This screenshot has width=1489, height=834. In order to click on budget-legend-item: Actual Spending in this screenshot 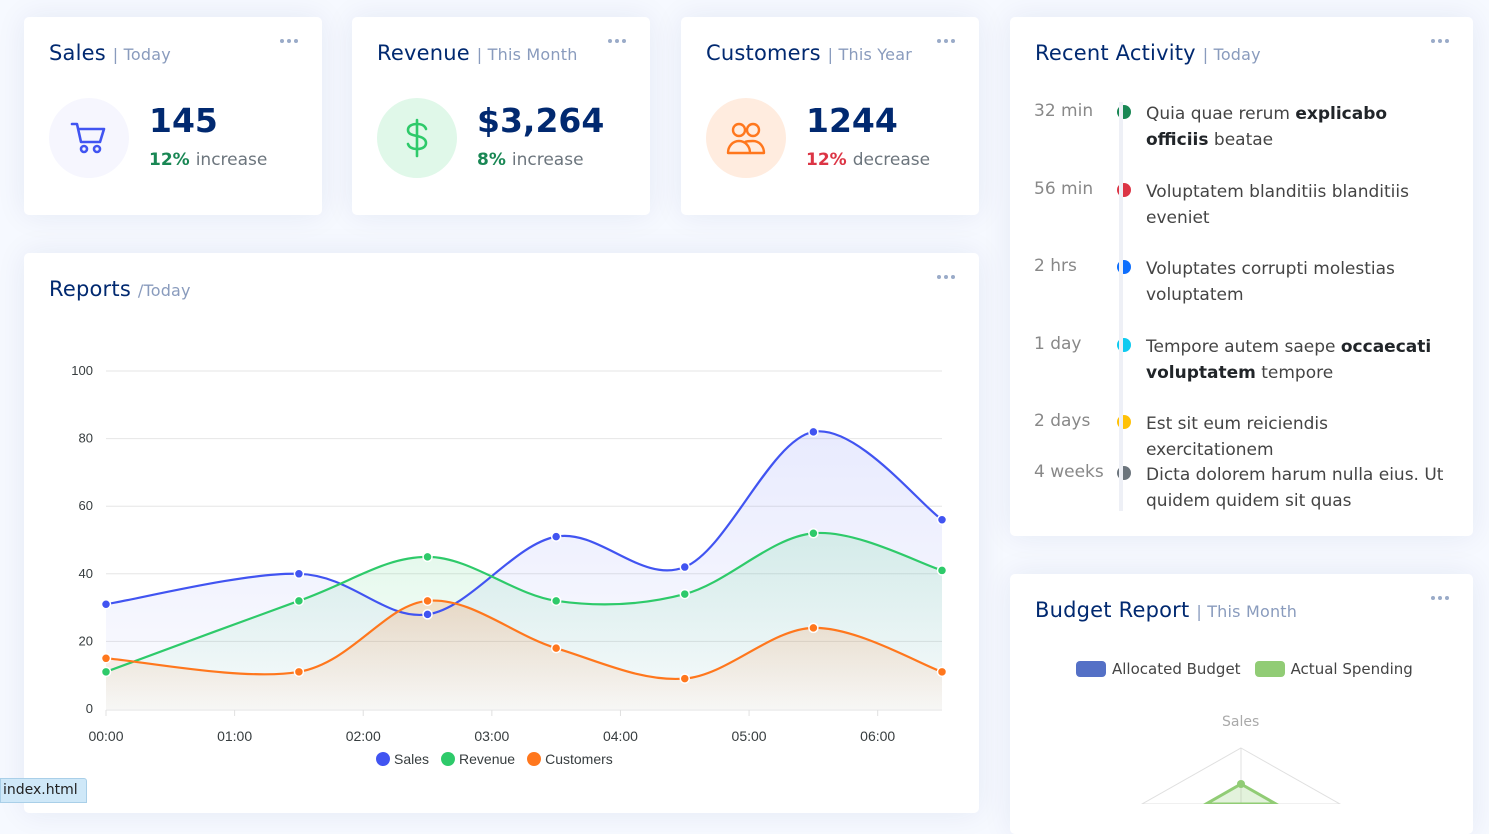, I will do `click(1333, 669)`.